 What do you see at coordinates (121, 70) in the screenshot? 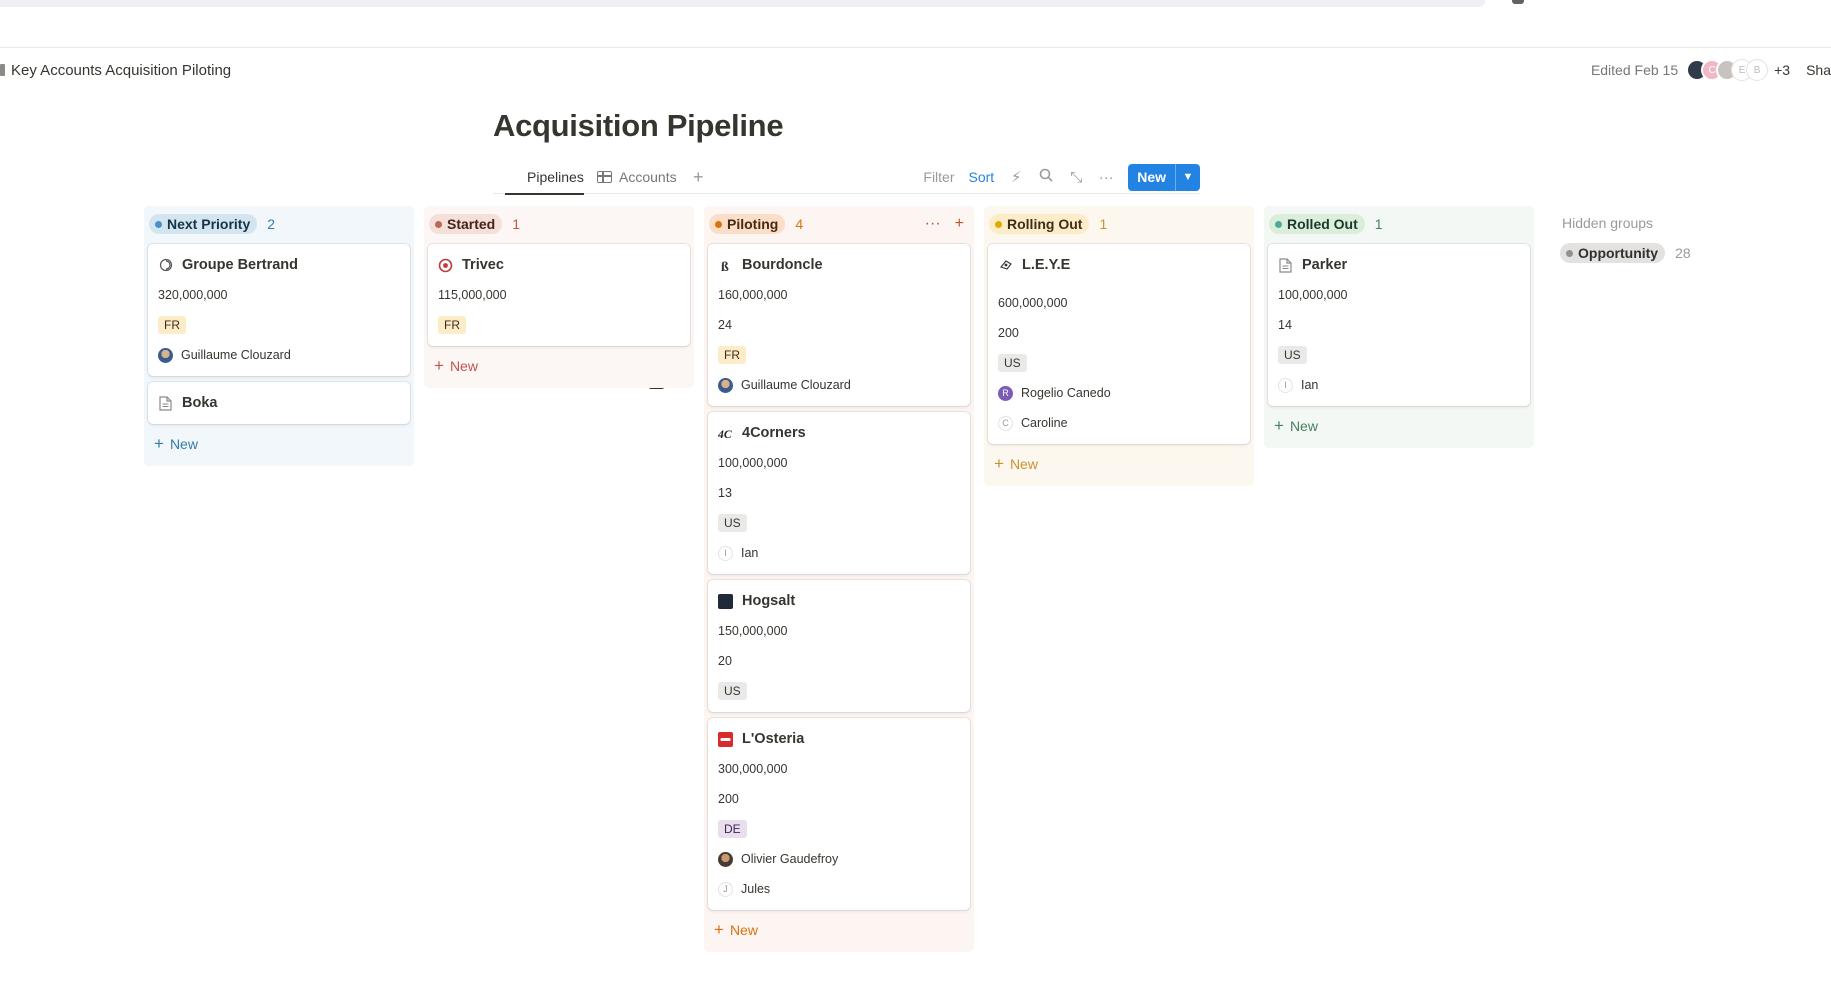
I see `breadcrumb-page: Key Accounts Acquisition Piloting` at bounding box center [121, 70].